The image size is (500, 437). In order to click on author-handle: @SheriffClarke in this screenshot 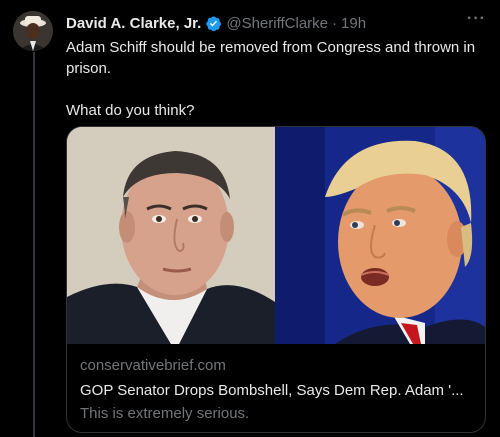, I will do `click(277, 23)`.